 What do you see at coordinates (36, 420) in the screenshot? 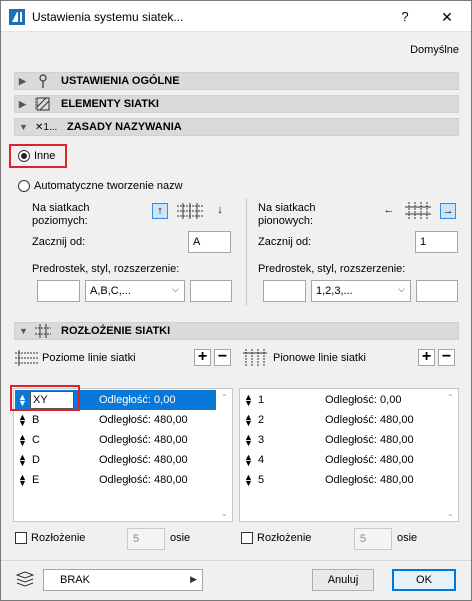
I see `row-name: B` at bounding box center [36, 420].